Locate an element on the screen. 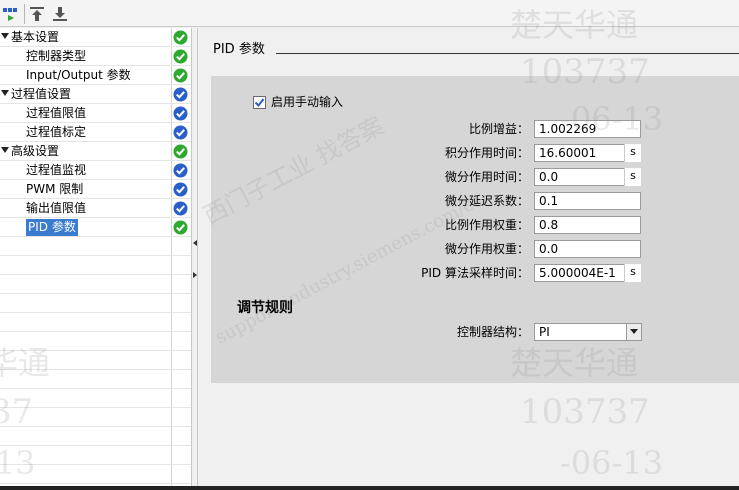  tree-item-label: 控制器类型 is located at coordinates (56, 56).